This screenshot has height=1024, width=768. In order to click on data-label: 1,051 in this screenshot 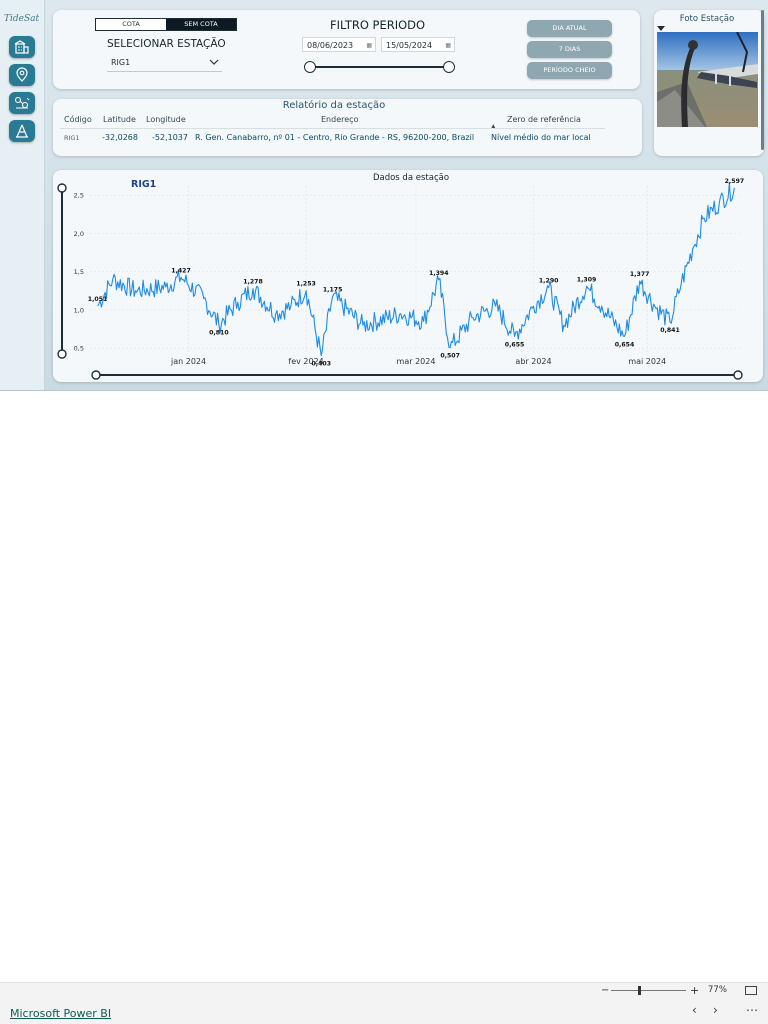, I will do `click(98, 299)`.